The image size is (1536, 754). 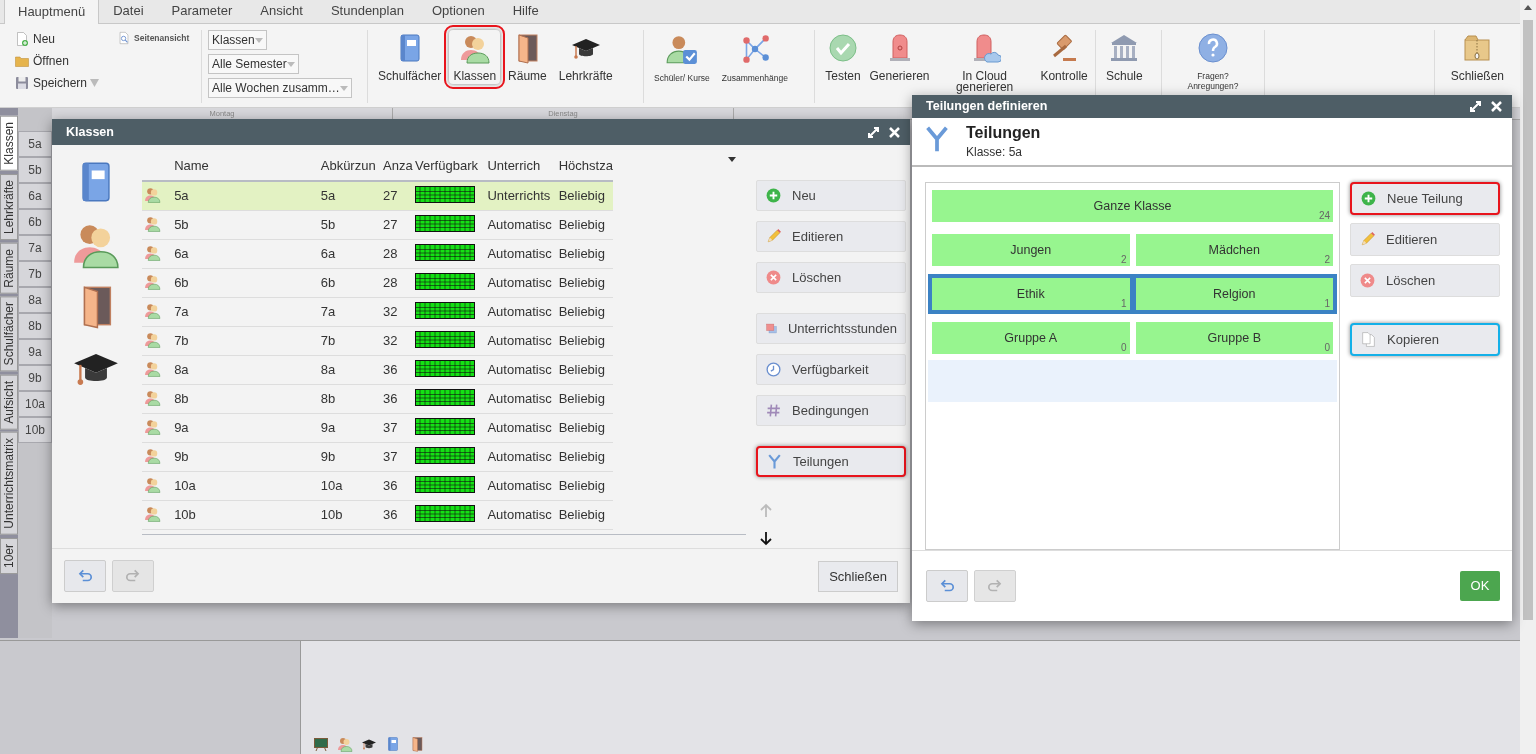 I want to click on pencil-icon, so click(x=1367, y=239).